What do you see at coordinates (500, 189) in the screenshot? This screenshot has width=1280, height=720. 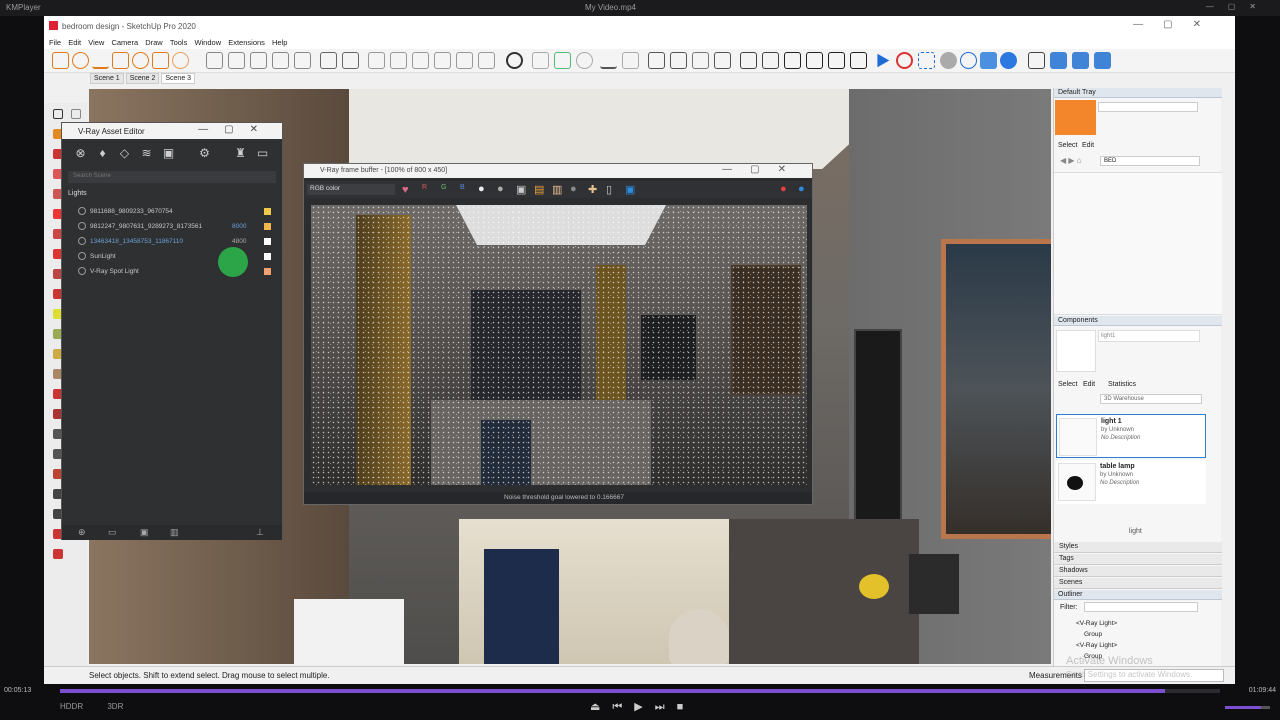 I see `grey-circle-icon: ●` at bounding box center [500, 189].